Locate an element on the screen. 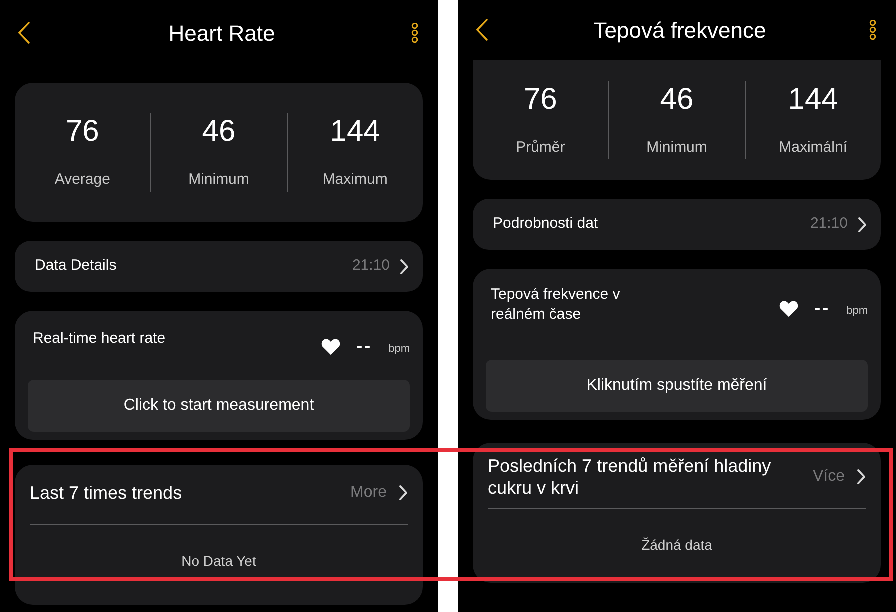 The height and width of the screenshot is (612, 896). stat-label: Maximální is located at coordinates (813, 148).